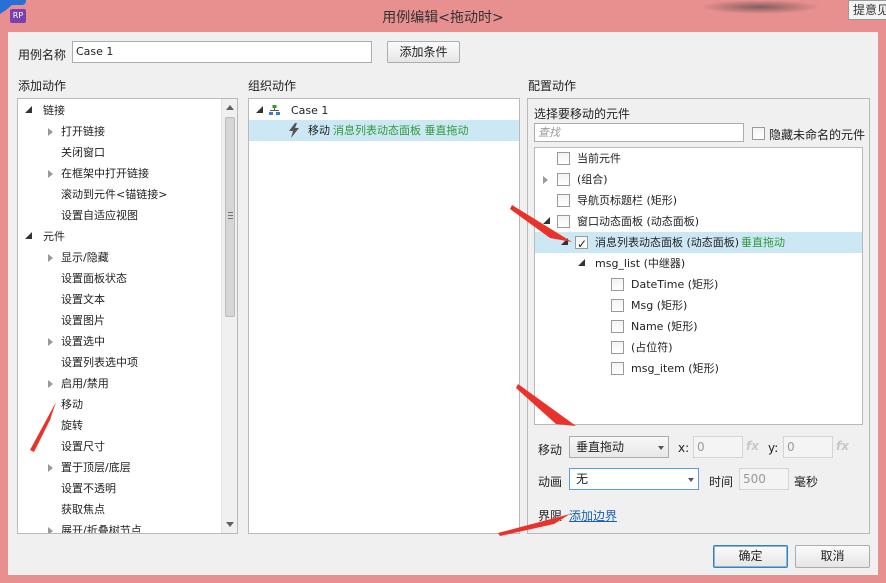  I want to click on configure-action-heading: 配置动作, so click(552, 86).